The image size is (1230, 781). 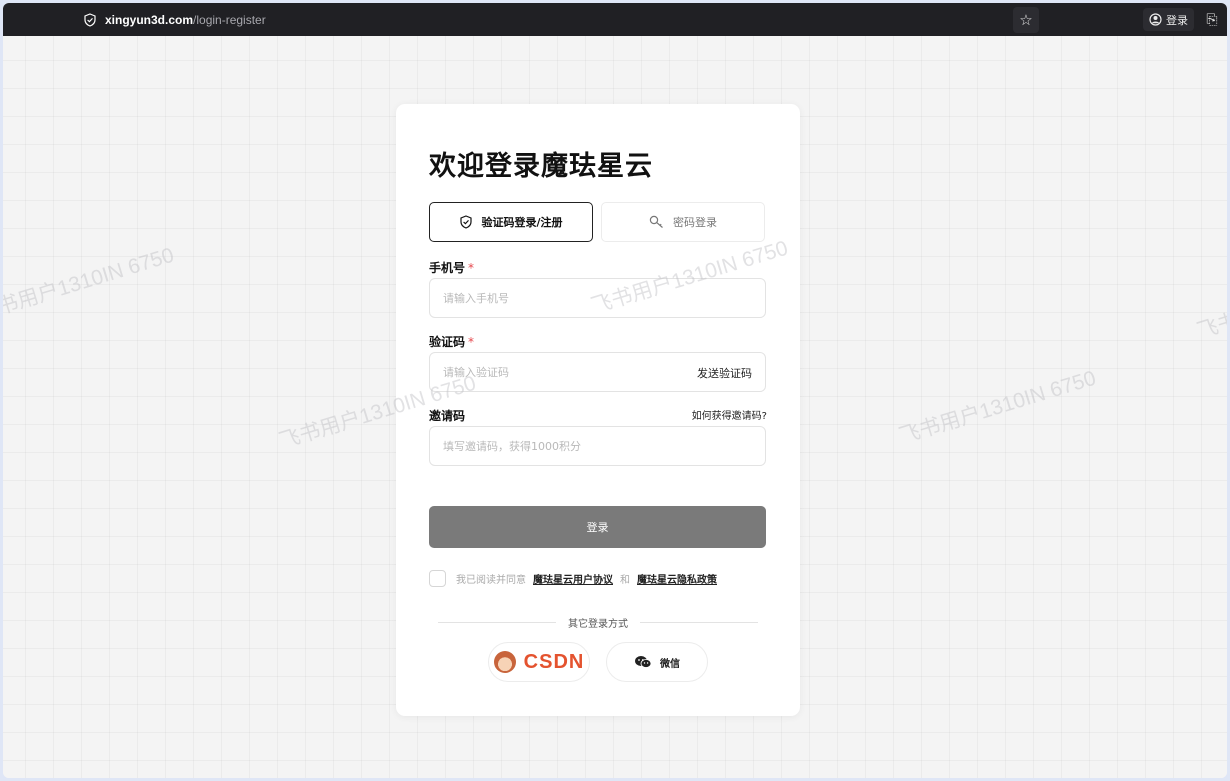 What do you see at coordinates (729, 414) in the screenshot?
I see `invite-help-link: 如何获得邀请码?` at bounding box center [729, 414].